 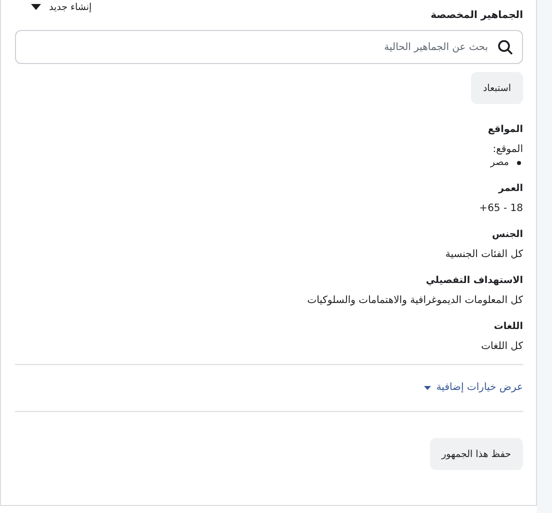 What do you see at coordinates (496, 88) in the screenshot?
I see `exclude-button: استبعاد` at bounding box center [496, 88].